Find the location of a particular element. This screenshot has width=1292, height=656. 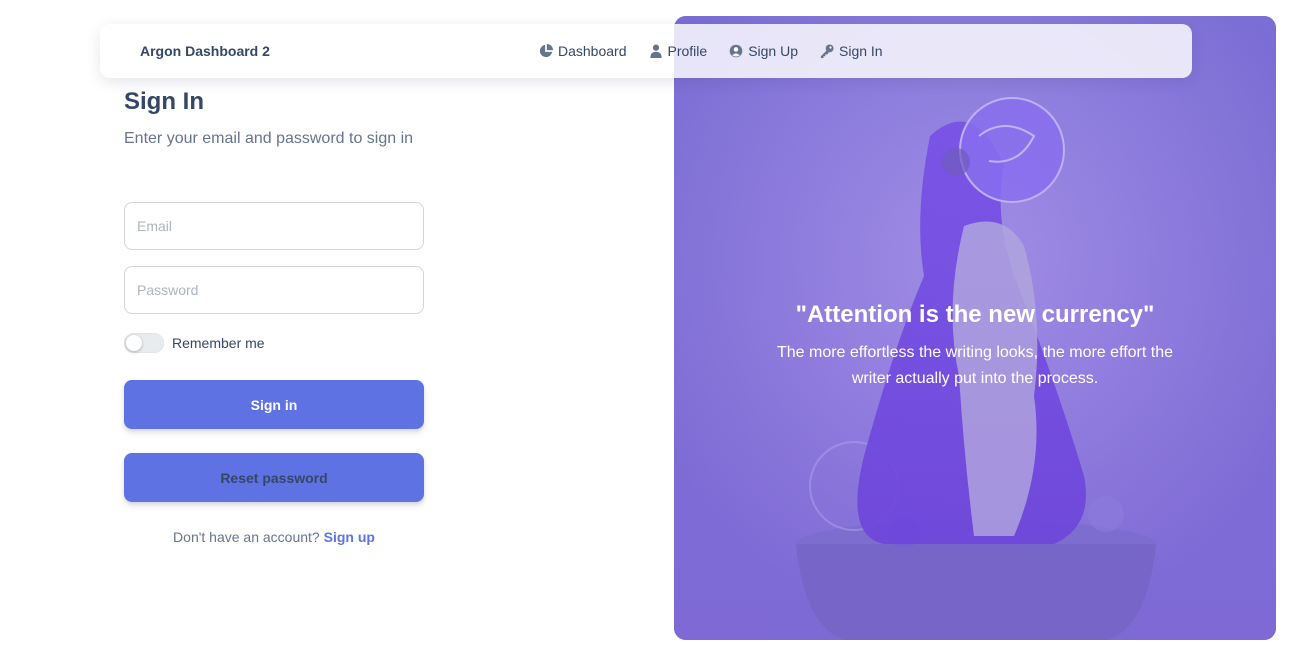

no-account-text: Don't have an account? is located at coordinates (246, 537).